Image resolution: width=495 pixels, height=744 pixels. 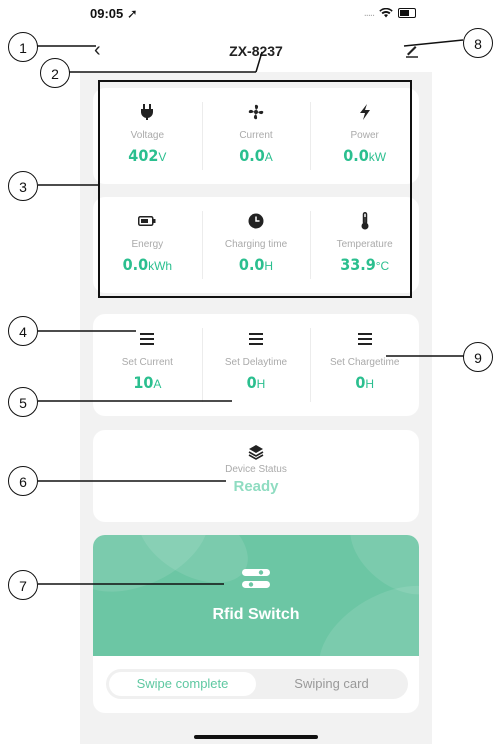 What do you see at coordinates (182, 684) in the screenshot?
I see `tab-swipe-complete: Swipe complete` at bounding box center [182, 684].